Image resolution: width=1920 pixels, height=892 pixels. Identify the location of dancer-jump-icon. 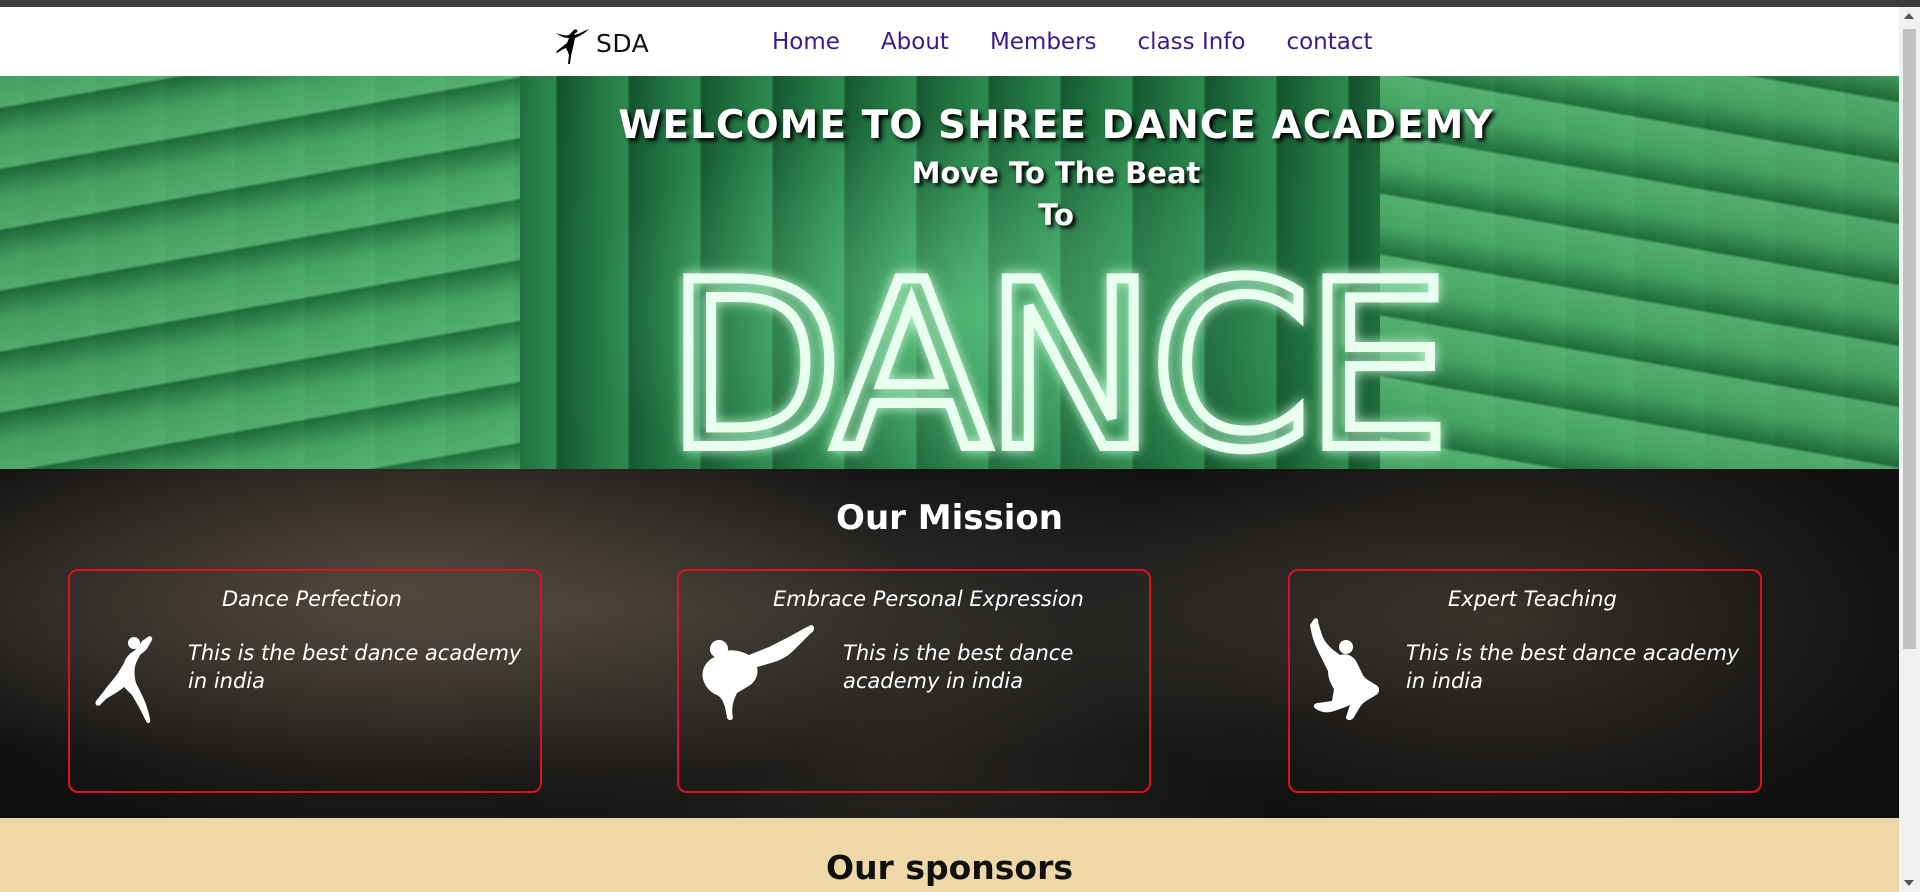
(1344, 669).